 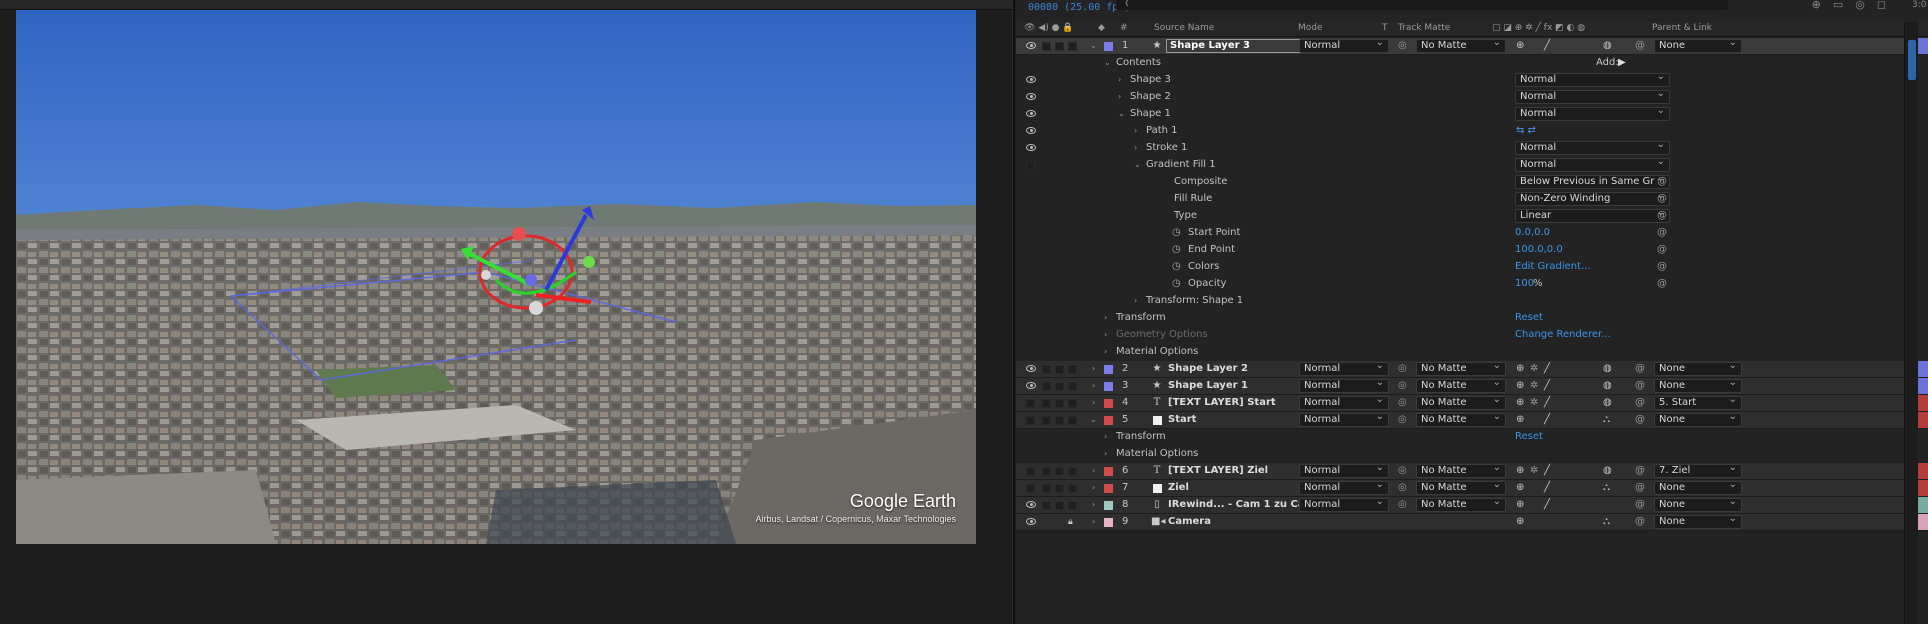 I want to click on layer-name: Ziel, so click(x=1178, y=488).